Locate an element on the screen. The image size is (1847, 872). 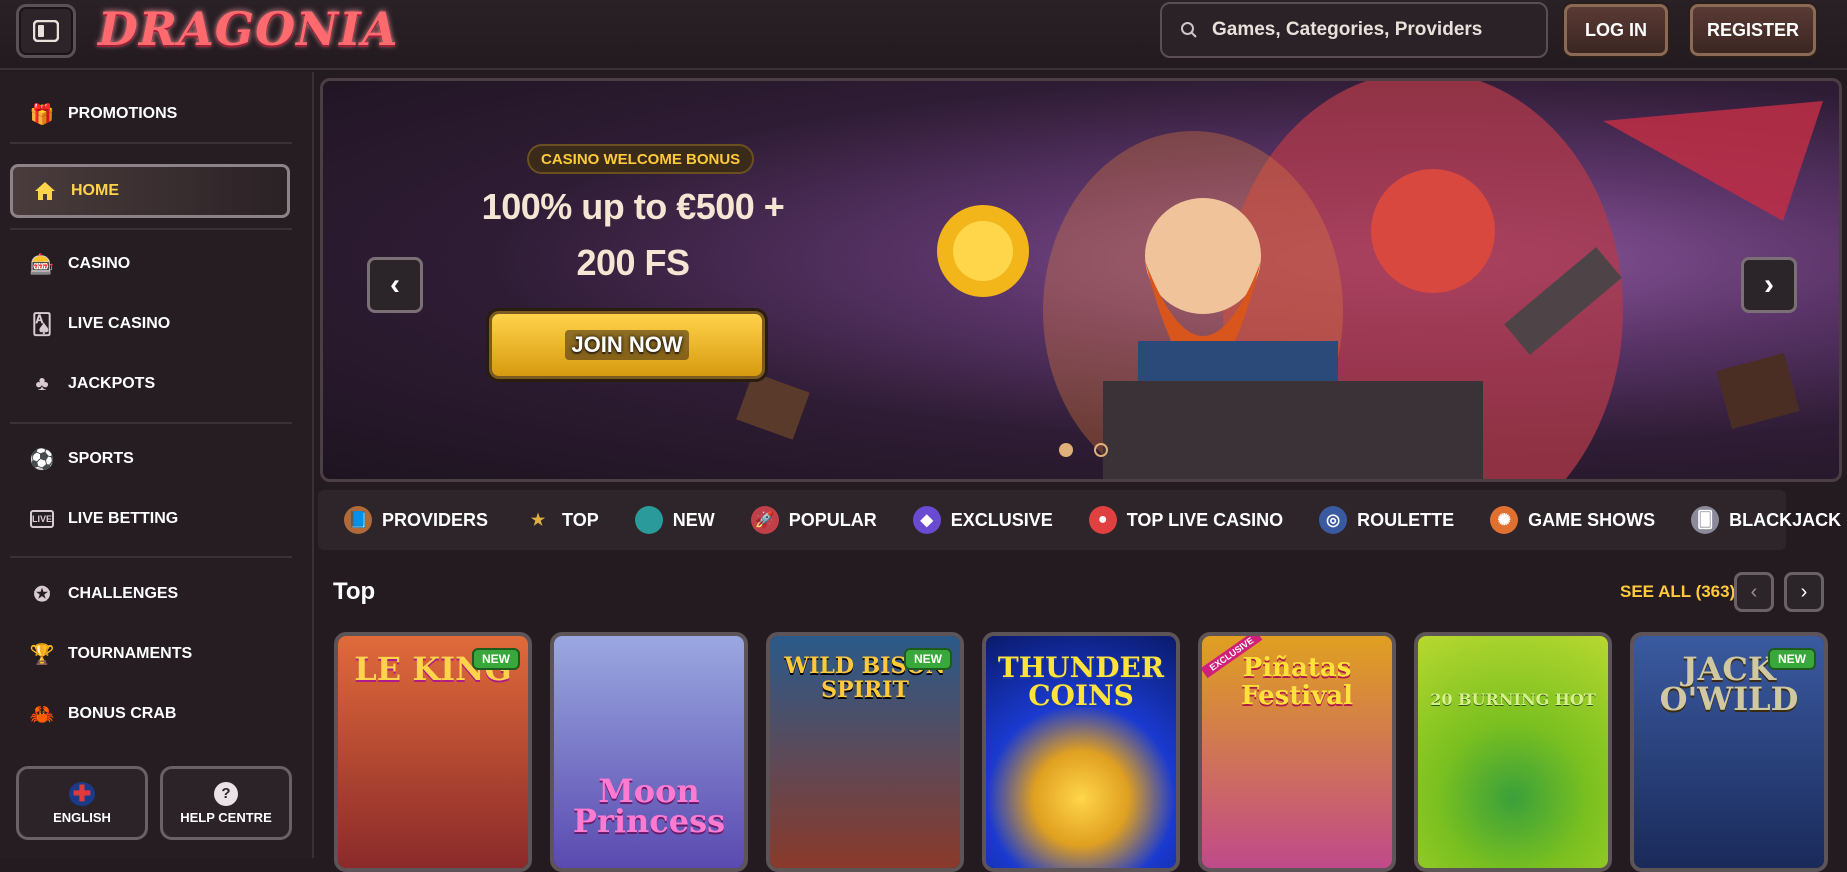
language-label: ENGLISH is located at coordinates (82, 817).